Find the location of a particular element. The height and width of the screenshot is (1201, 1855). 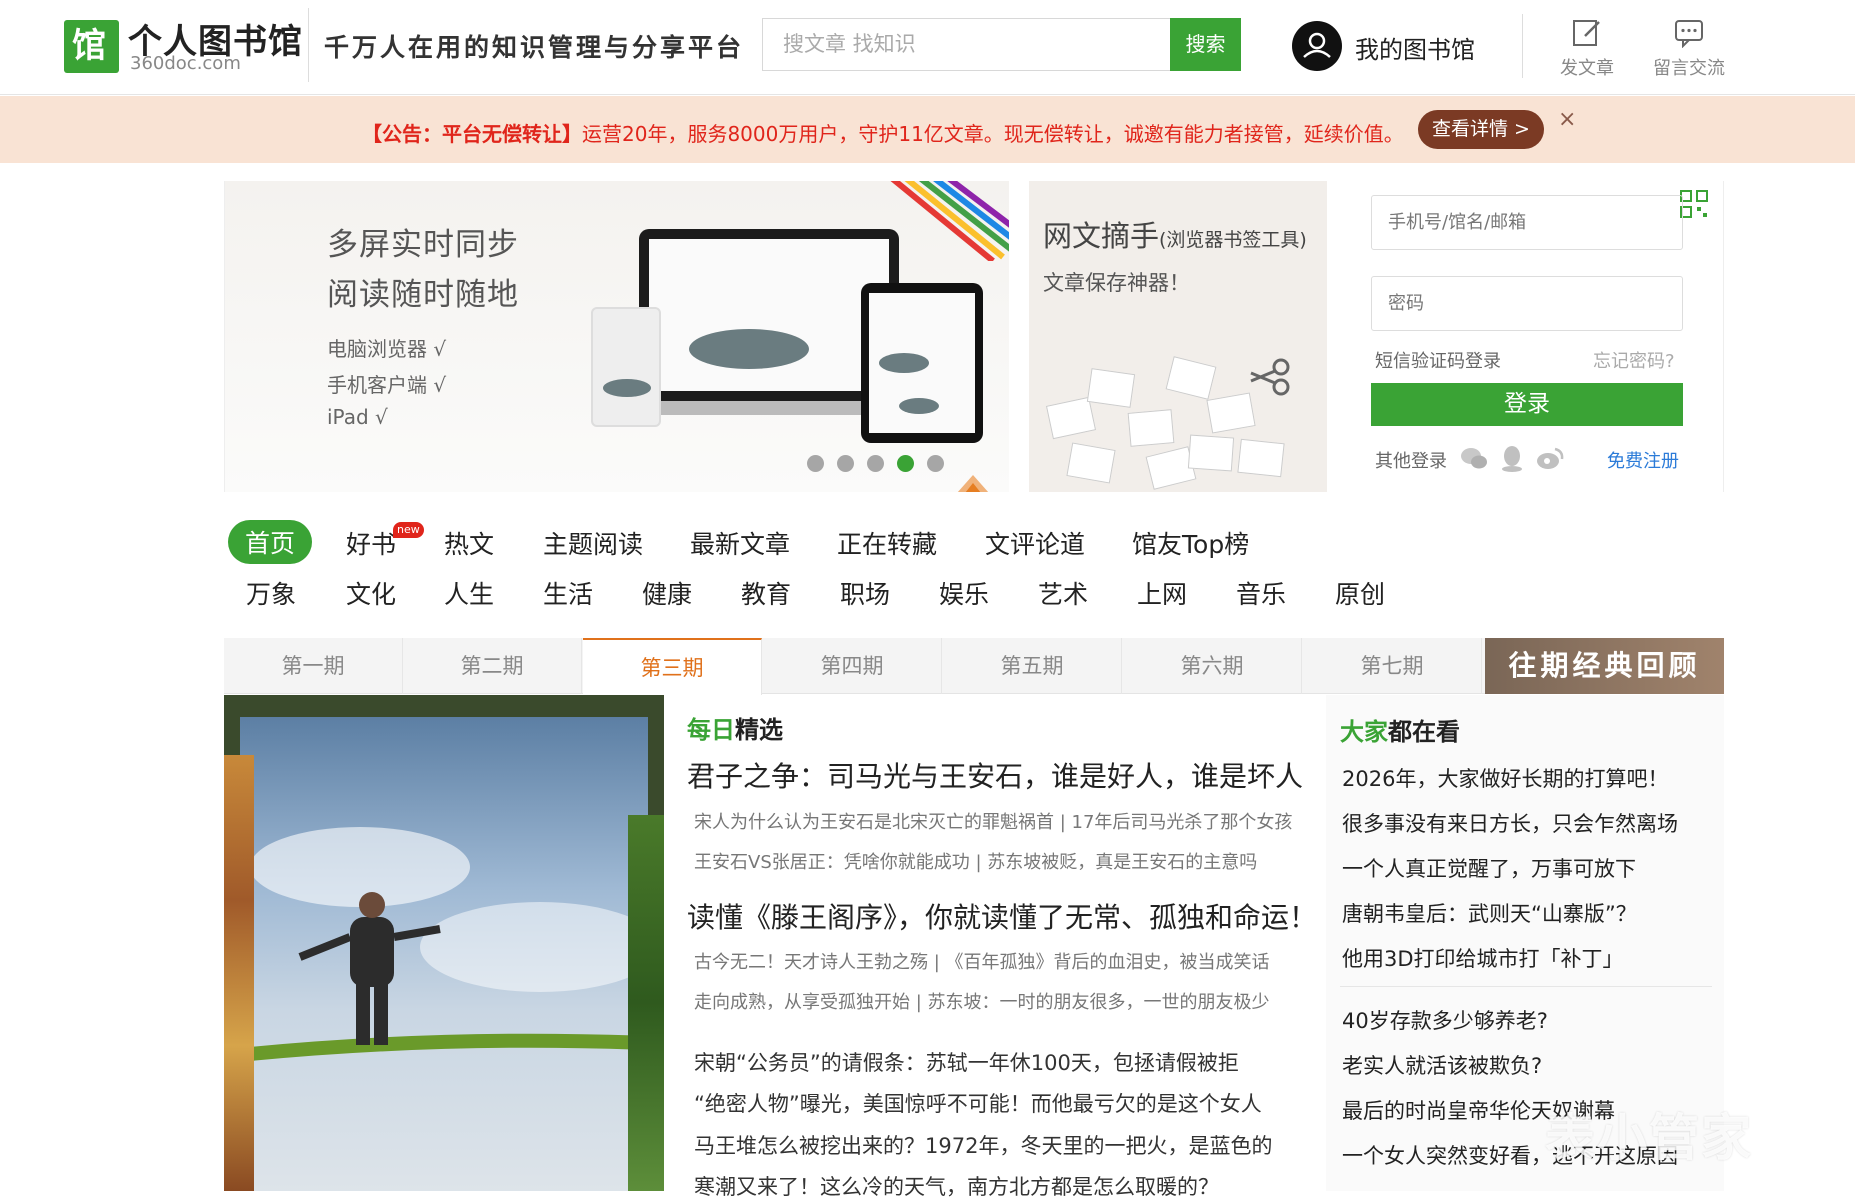

login-panel: 手机号/馆名/邮箱 密码 短信验证码登录 忘记密码? 登录 其他登录 免费注册 is located at coordinates (1525, 336).